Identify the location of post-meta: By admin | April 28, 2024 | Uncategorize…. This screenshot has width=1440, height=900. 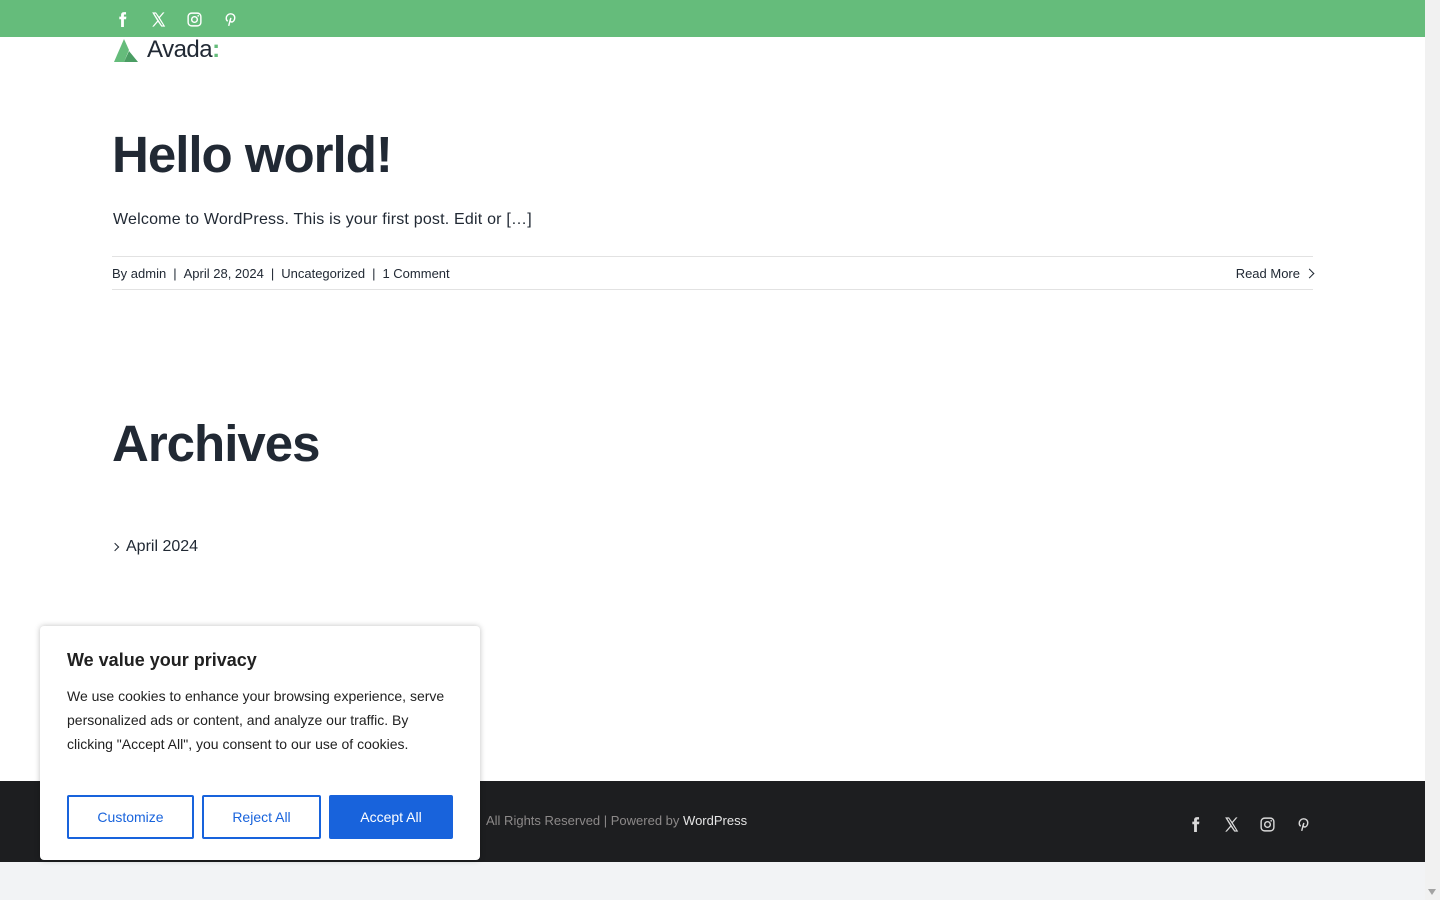
(281, 273).